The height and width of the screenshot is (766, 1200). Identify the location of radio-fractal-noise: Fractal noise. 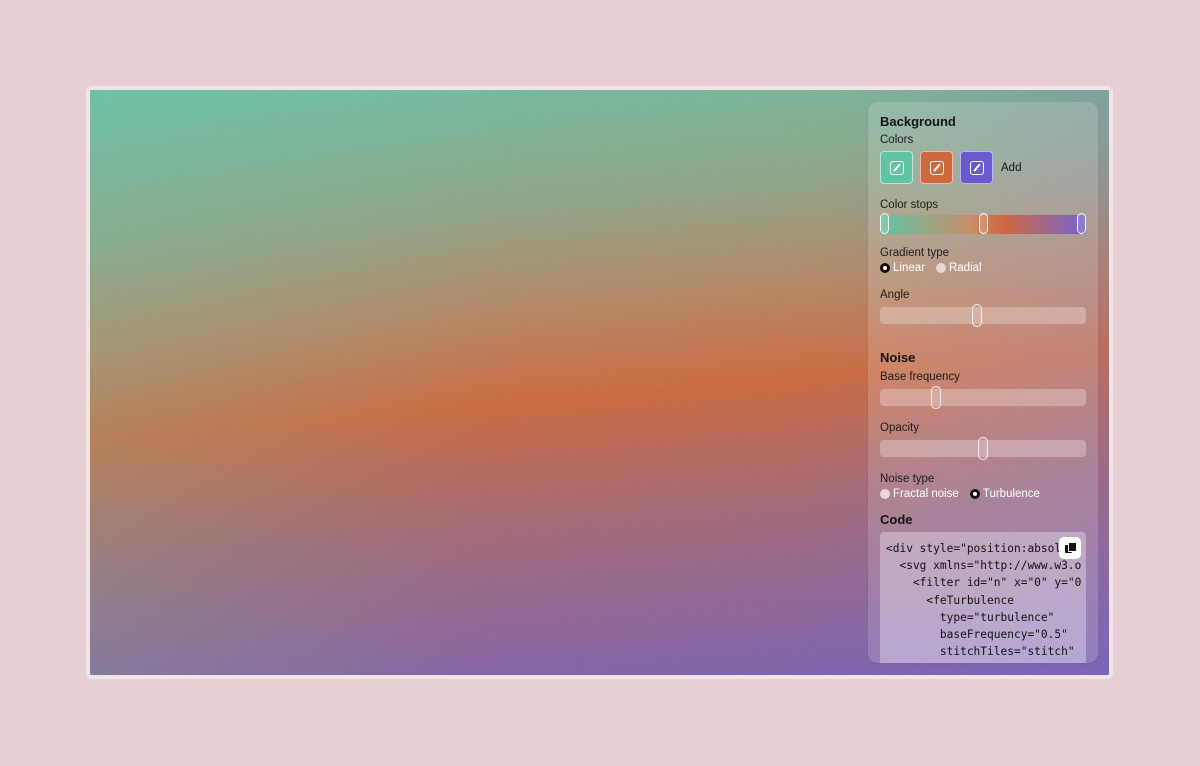
(919, 494).